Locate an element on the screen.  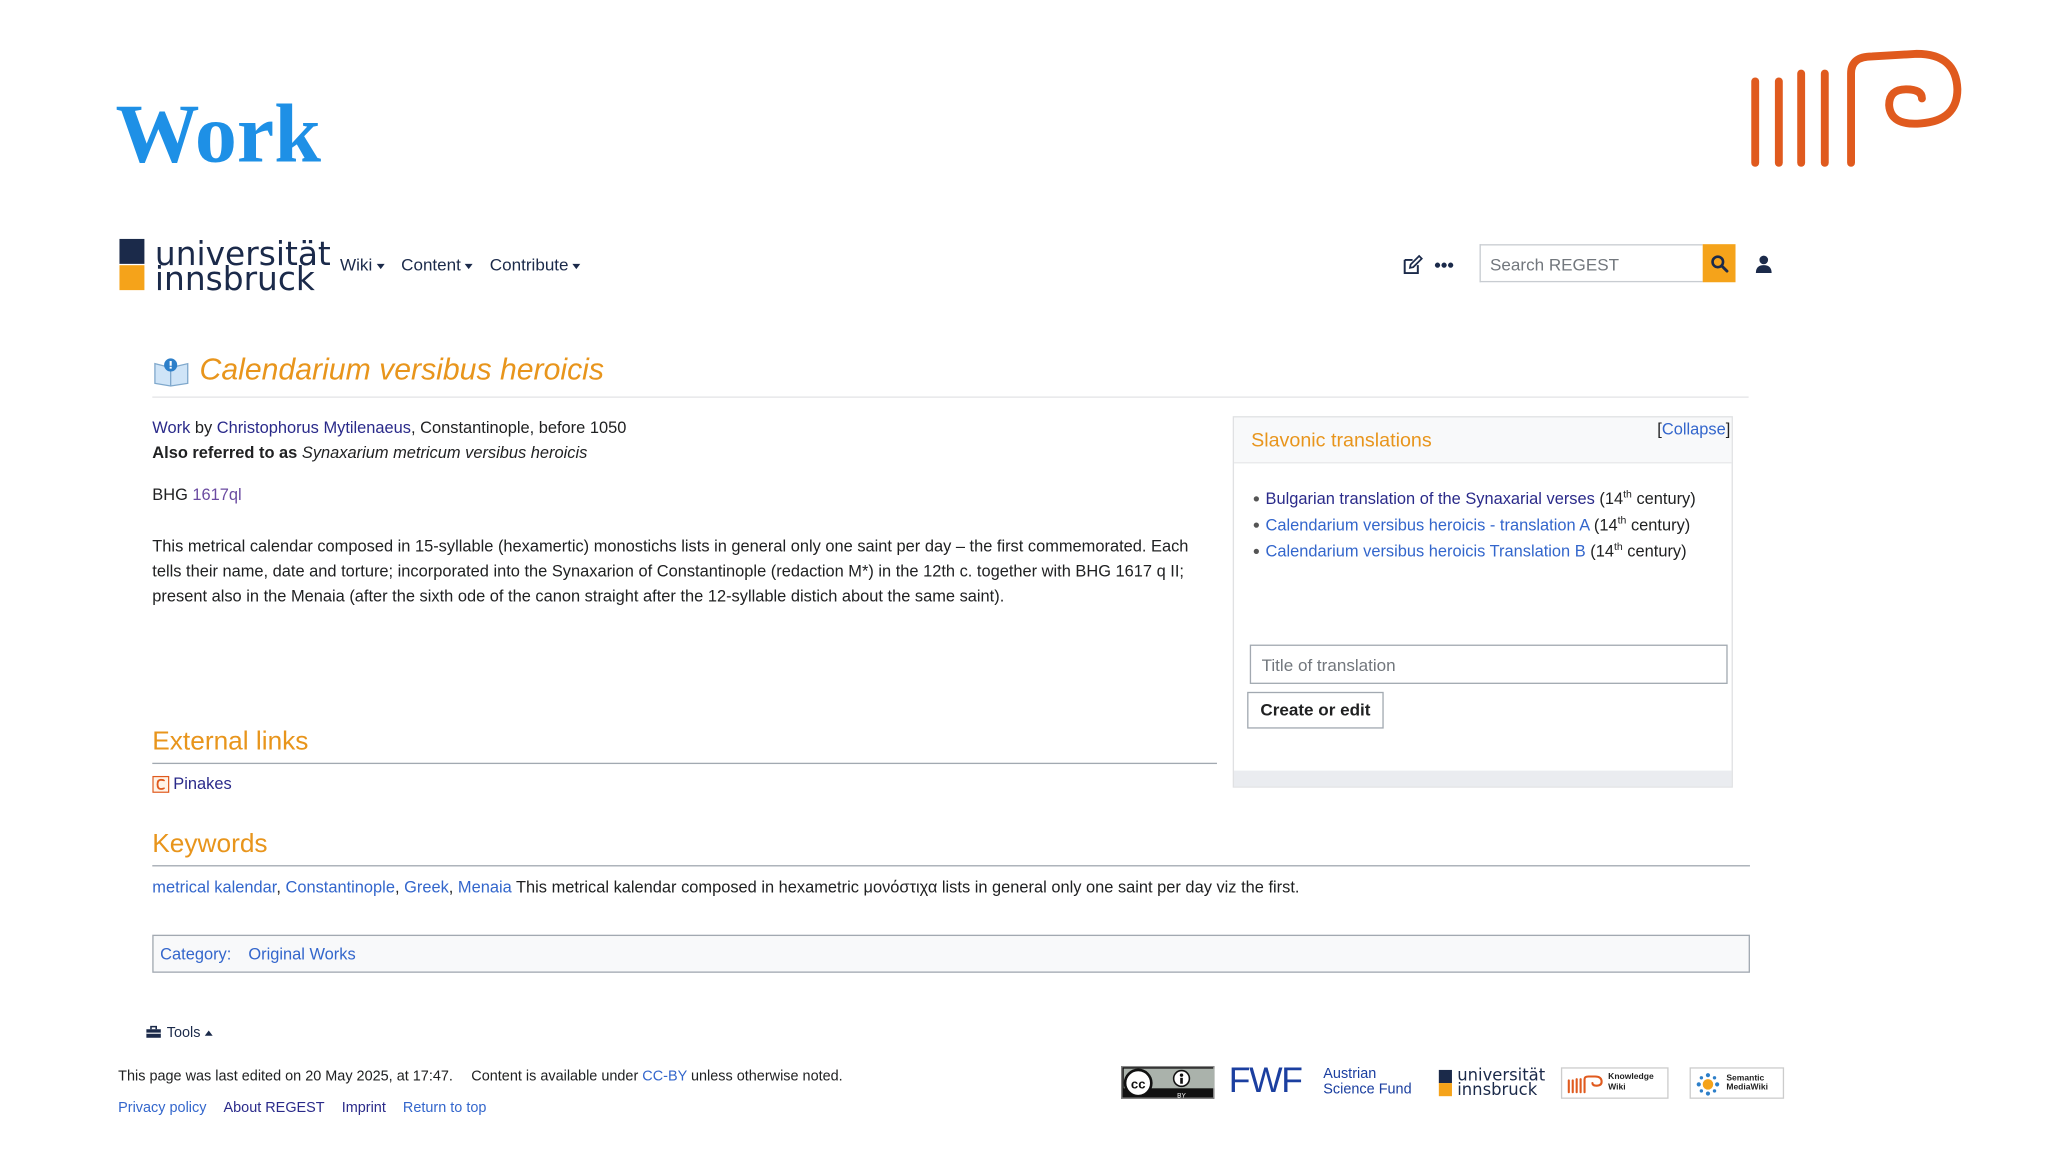
svg-text: BY is located at coordinates (1181, 1096).